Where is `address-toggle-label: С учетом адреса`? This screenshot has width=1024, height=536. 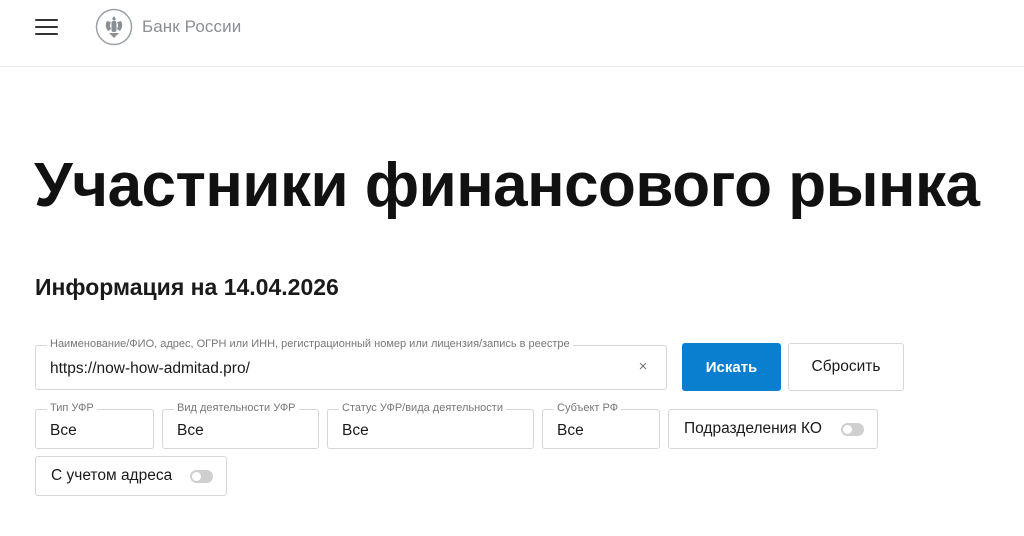 address-toggle-label: С учетом адреса is located at coordinates (112, 475).